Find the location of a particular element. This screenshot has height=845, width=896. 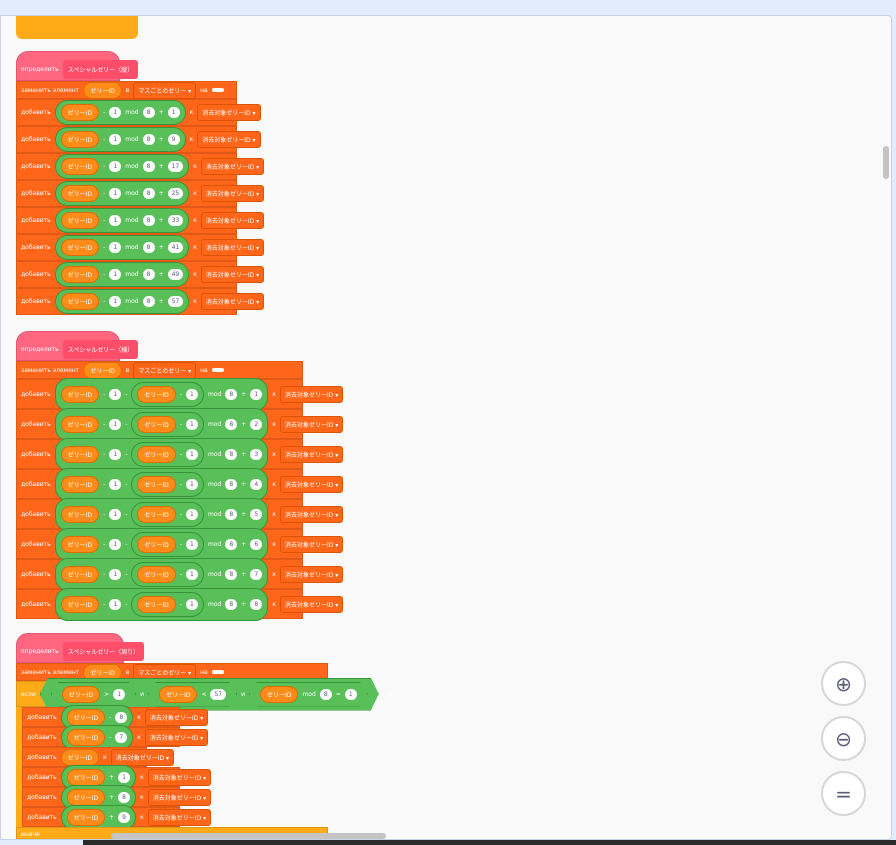

define-block: определить スペシャルゼリー（縦） is located at coordinates (77, 66).